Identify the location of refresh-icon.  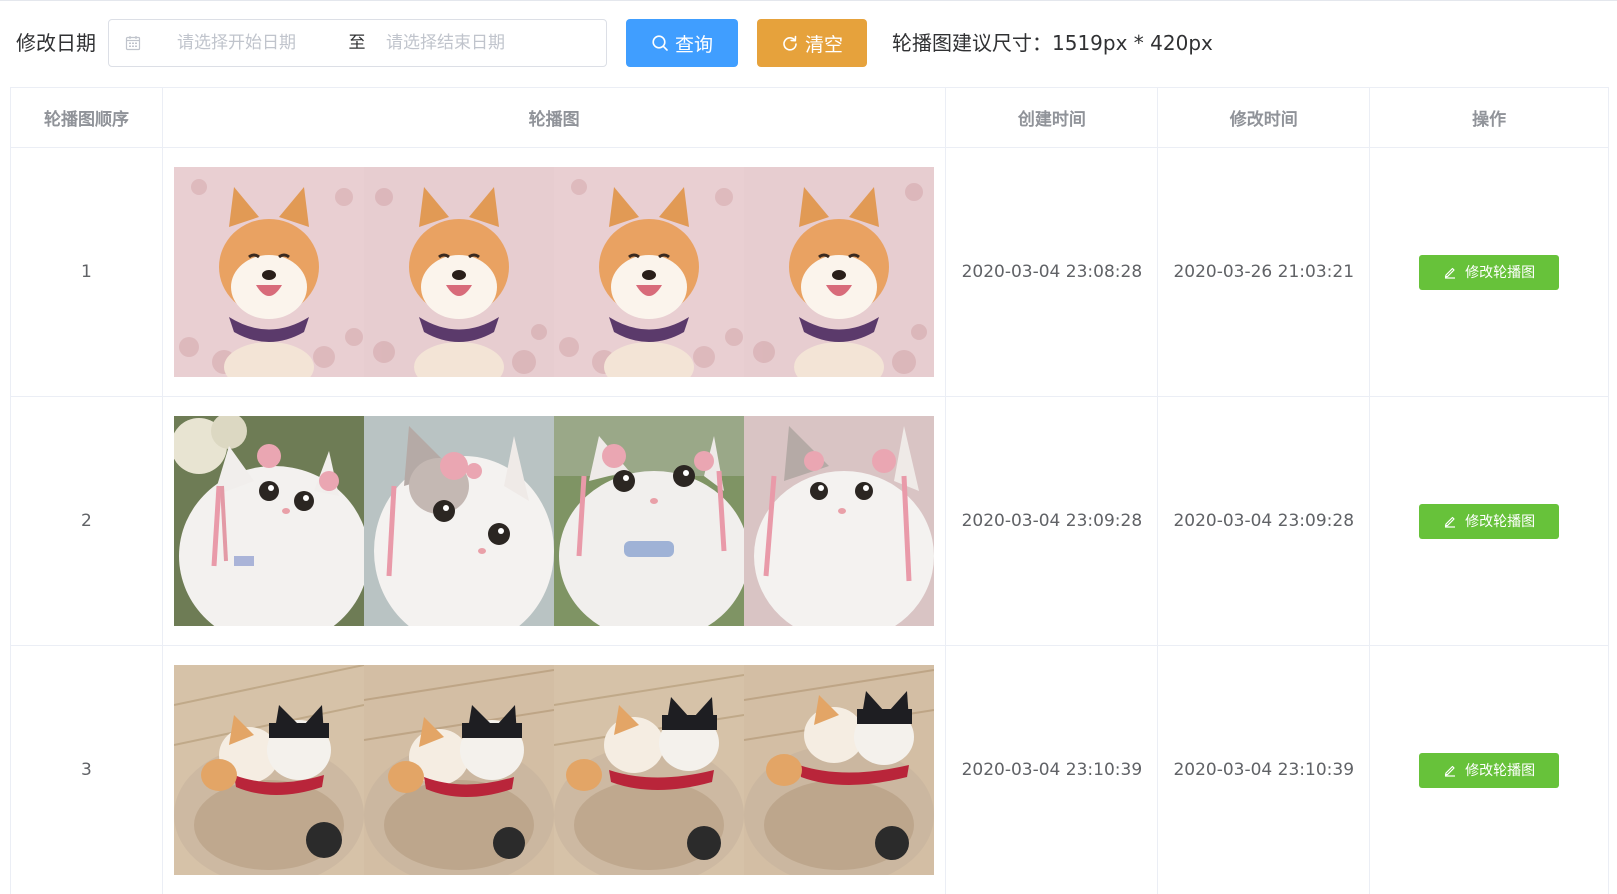
(790, 43).